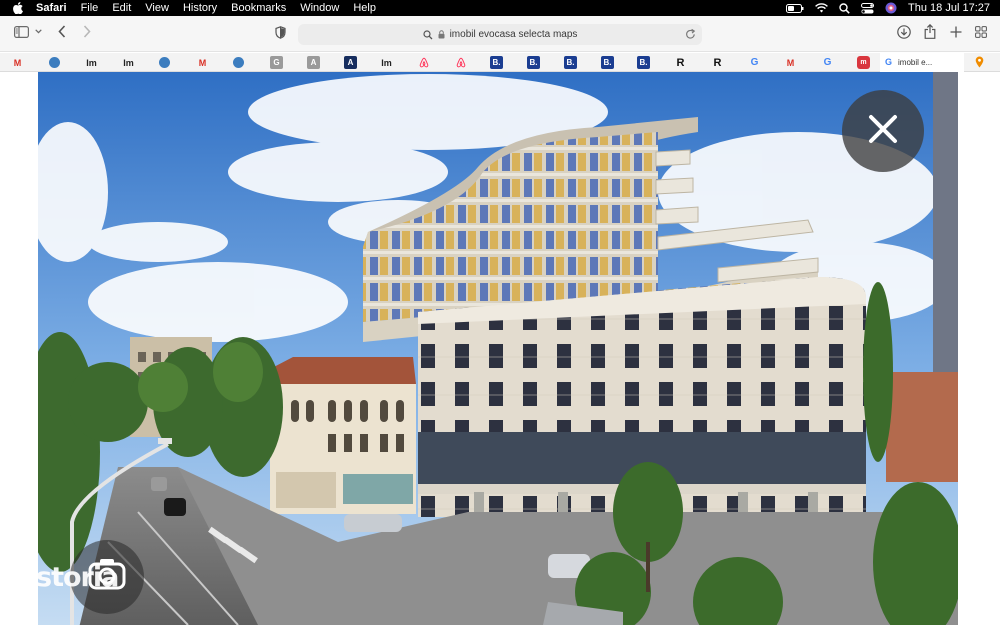  I want to click on close-gallery-button, so click(883, 131).